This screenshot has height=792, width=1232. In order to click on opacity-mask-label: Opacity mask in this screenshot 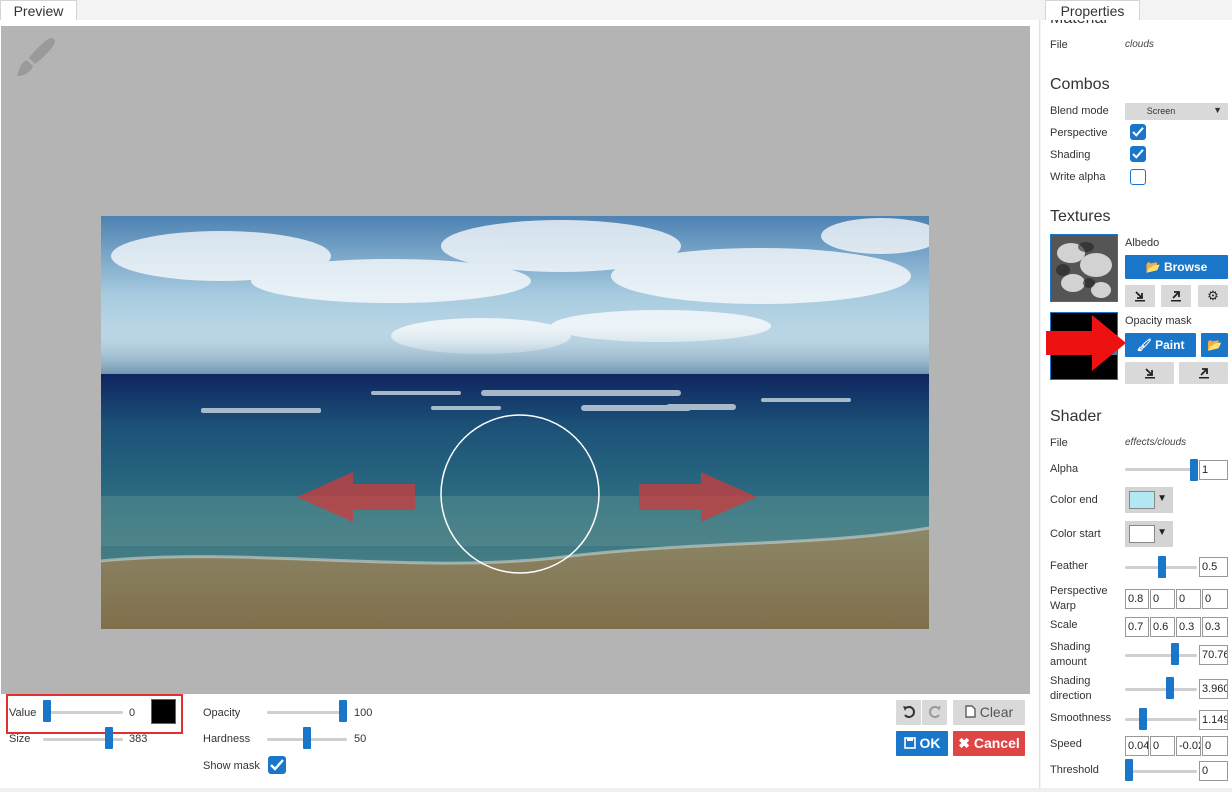, I will do `click(1158, 321)`.